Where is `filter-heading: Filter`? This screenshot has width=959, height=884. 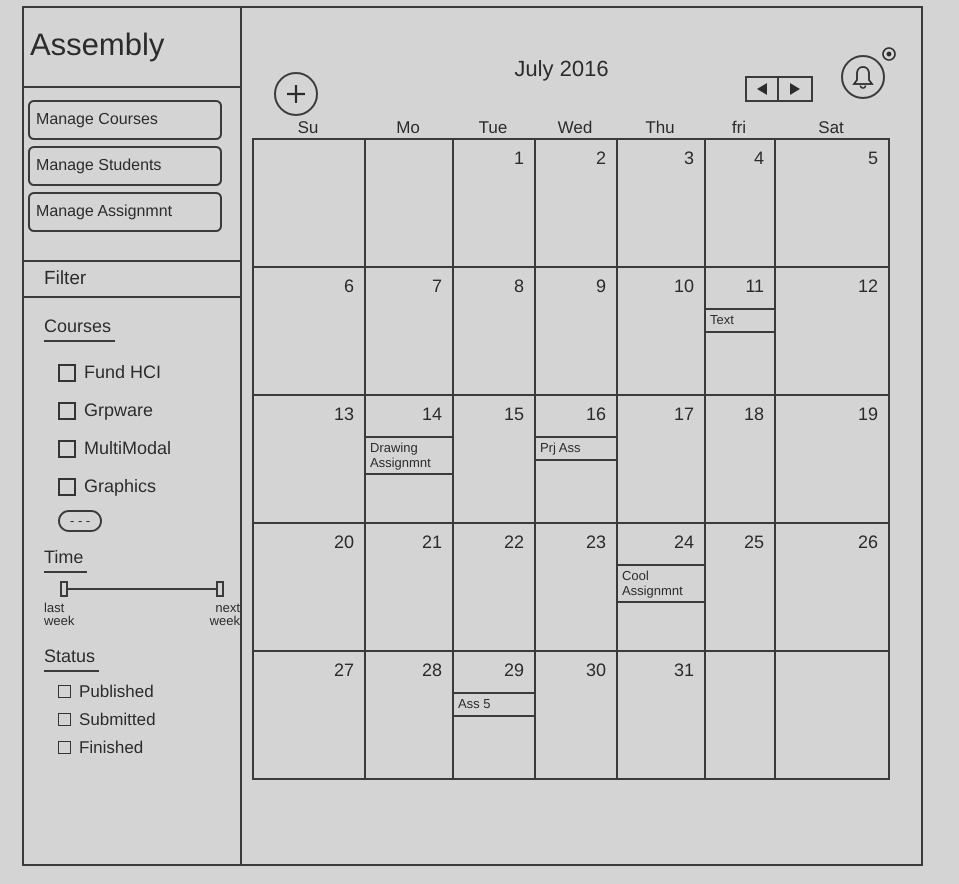
filter-heading: Filter is located at coordinates (65, 278).